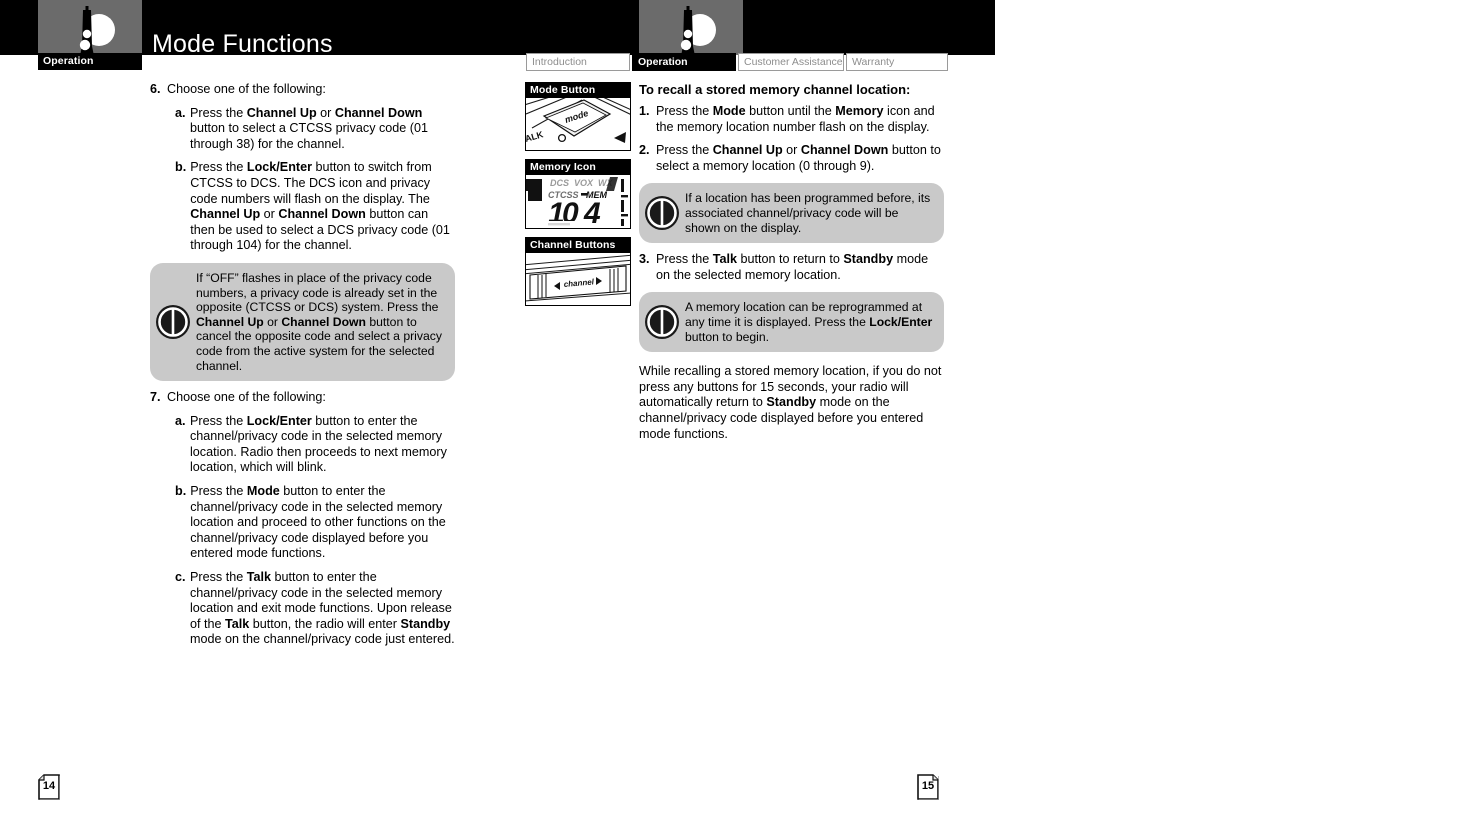 This screenshot has width=1463, height=826. What do you see at coordinates (578, 62) in the screenshot?
I see `tab-introduction: Introduction` at bounding box center [578, 62].